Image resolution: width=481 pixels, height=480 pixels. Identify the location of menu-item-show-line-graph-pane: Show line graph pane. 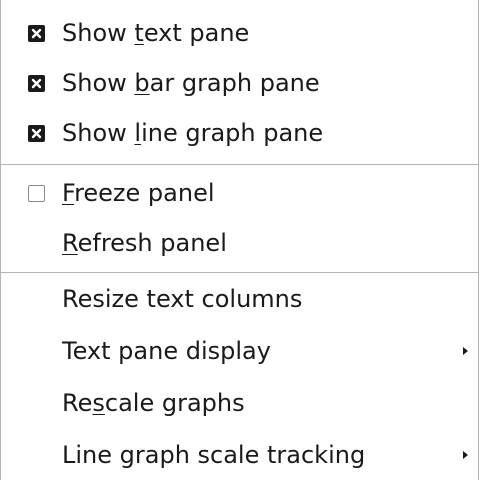
(239, 133).